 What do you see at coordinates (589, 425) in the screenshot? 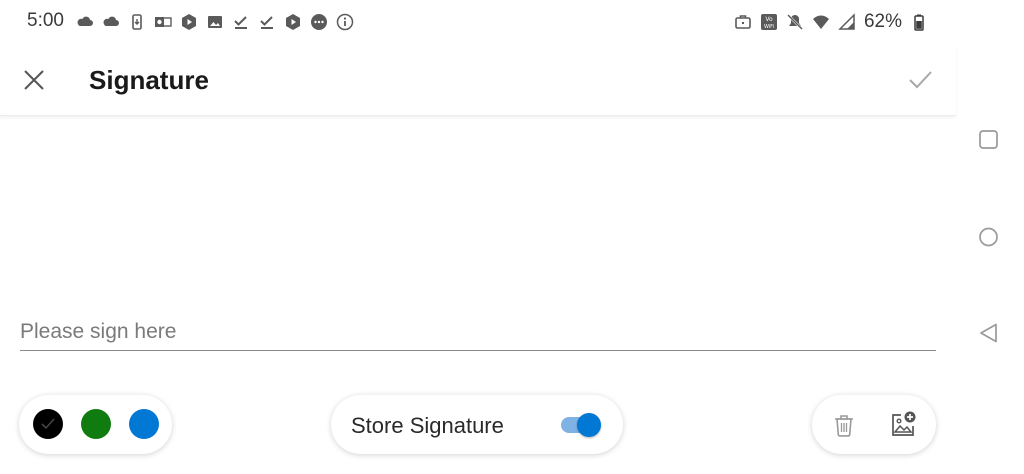
I see `toggle-thumb` at bounding box center [589, 425].